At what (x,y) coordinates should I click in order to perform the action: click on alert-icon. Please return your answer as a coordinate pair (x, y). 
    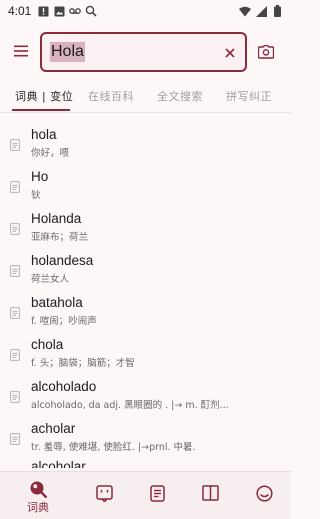
    Looking at the image, I should click on (43, 11).